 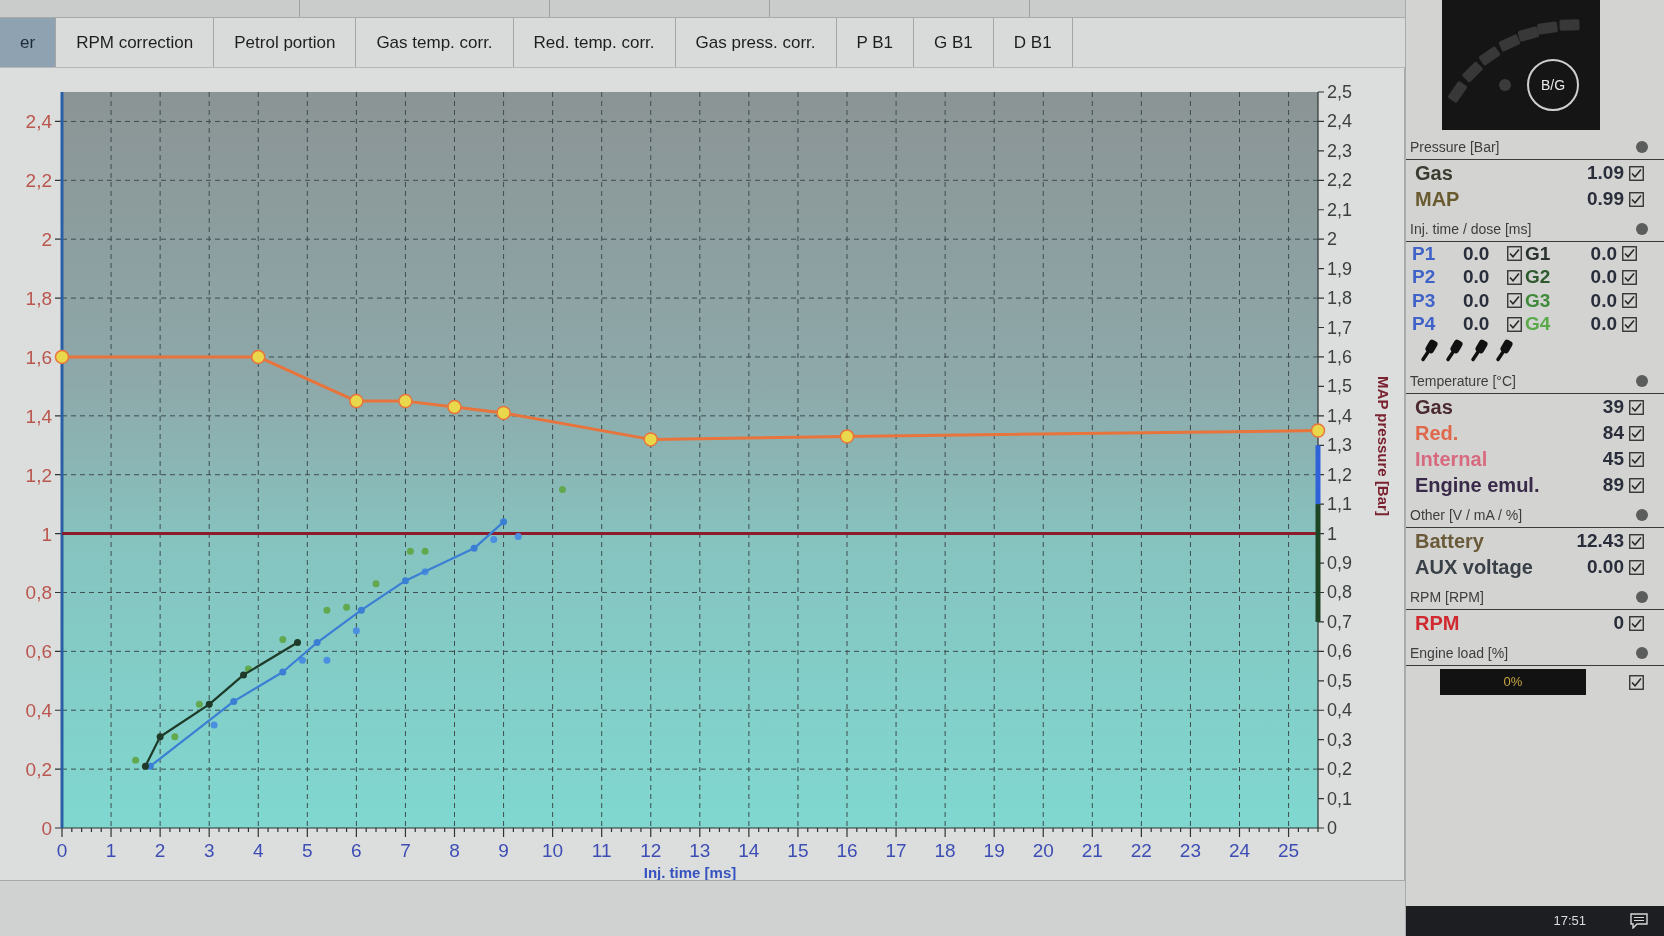 What do you see at coordinates (1613, 406) in the screenshot?
I see `reading-value: 39` at bounding box center [1613, 406].